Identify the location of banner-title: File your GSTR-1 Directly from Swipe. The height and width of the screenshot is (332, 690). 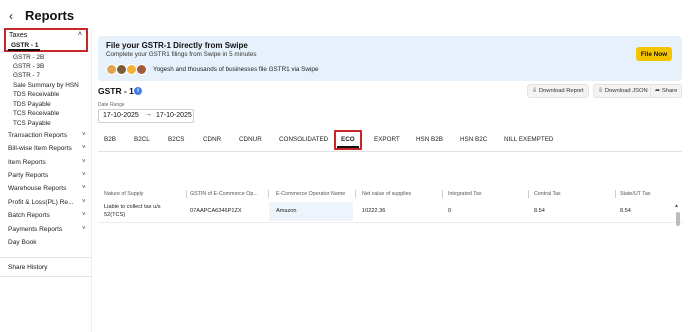
(177, 45).